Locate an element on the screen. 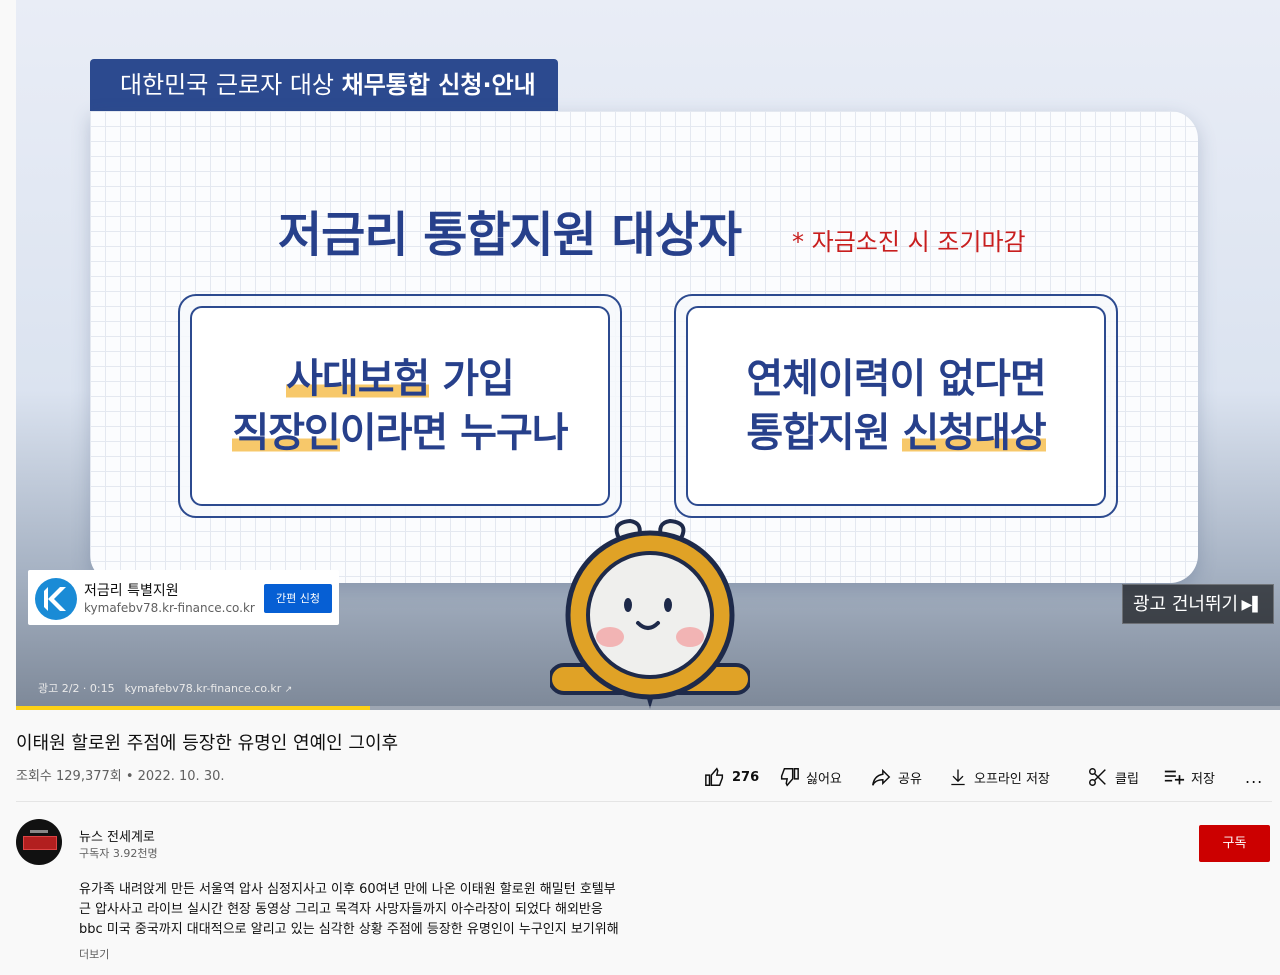 The width and height of the screenshot is (1280, 975). like-count: 276 is located at coordinates (746, 777).